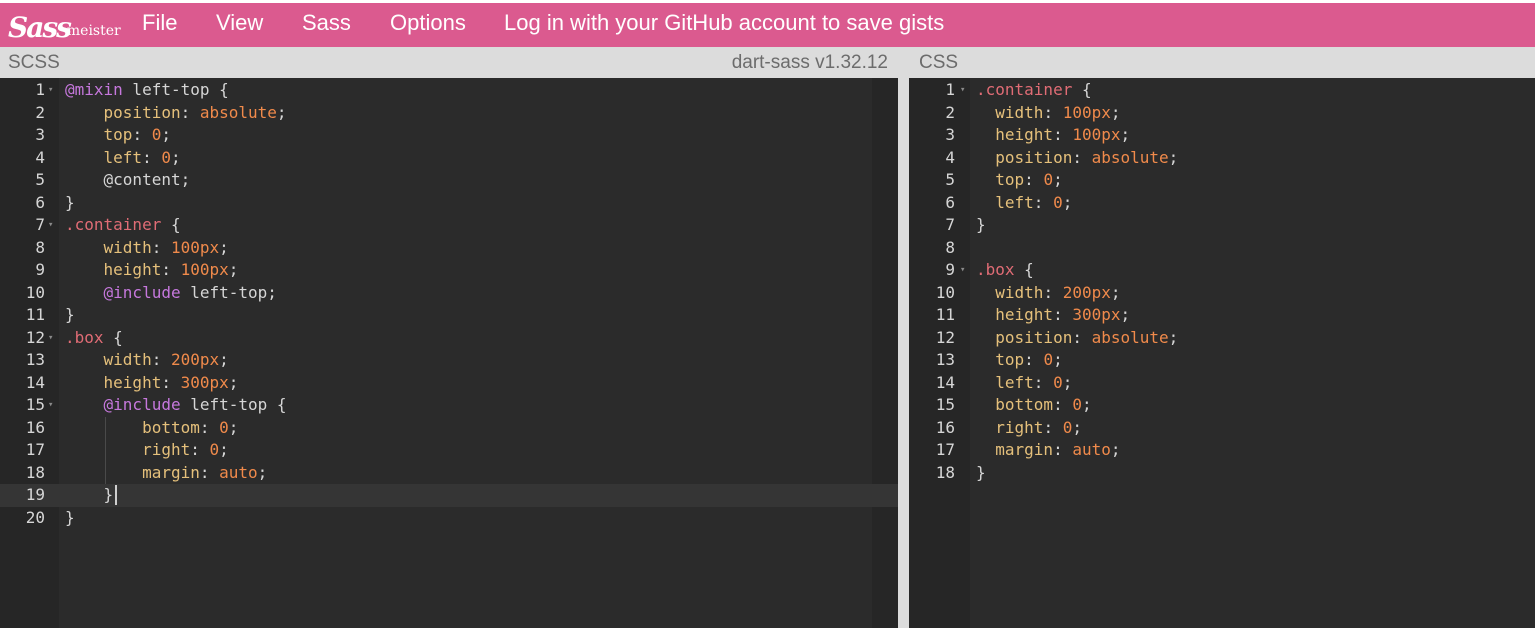  Describe the element at coordinates (166, 449) in the screenshot. I see `property-token: right` at that location.